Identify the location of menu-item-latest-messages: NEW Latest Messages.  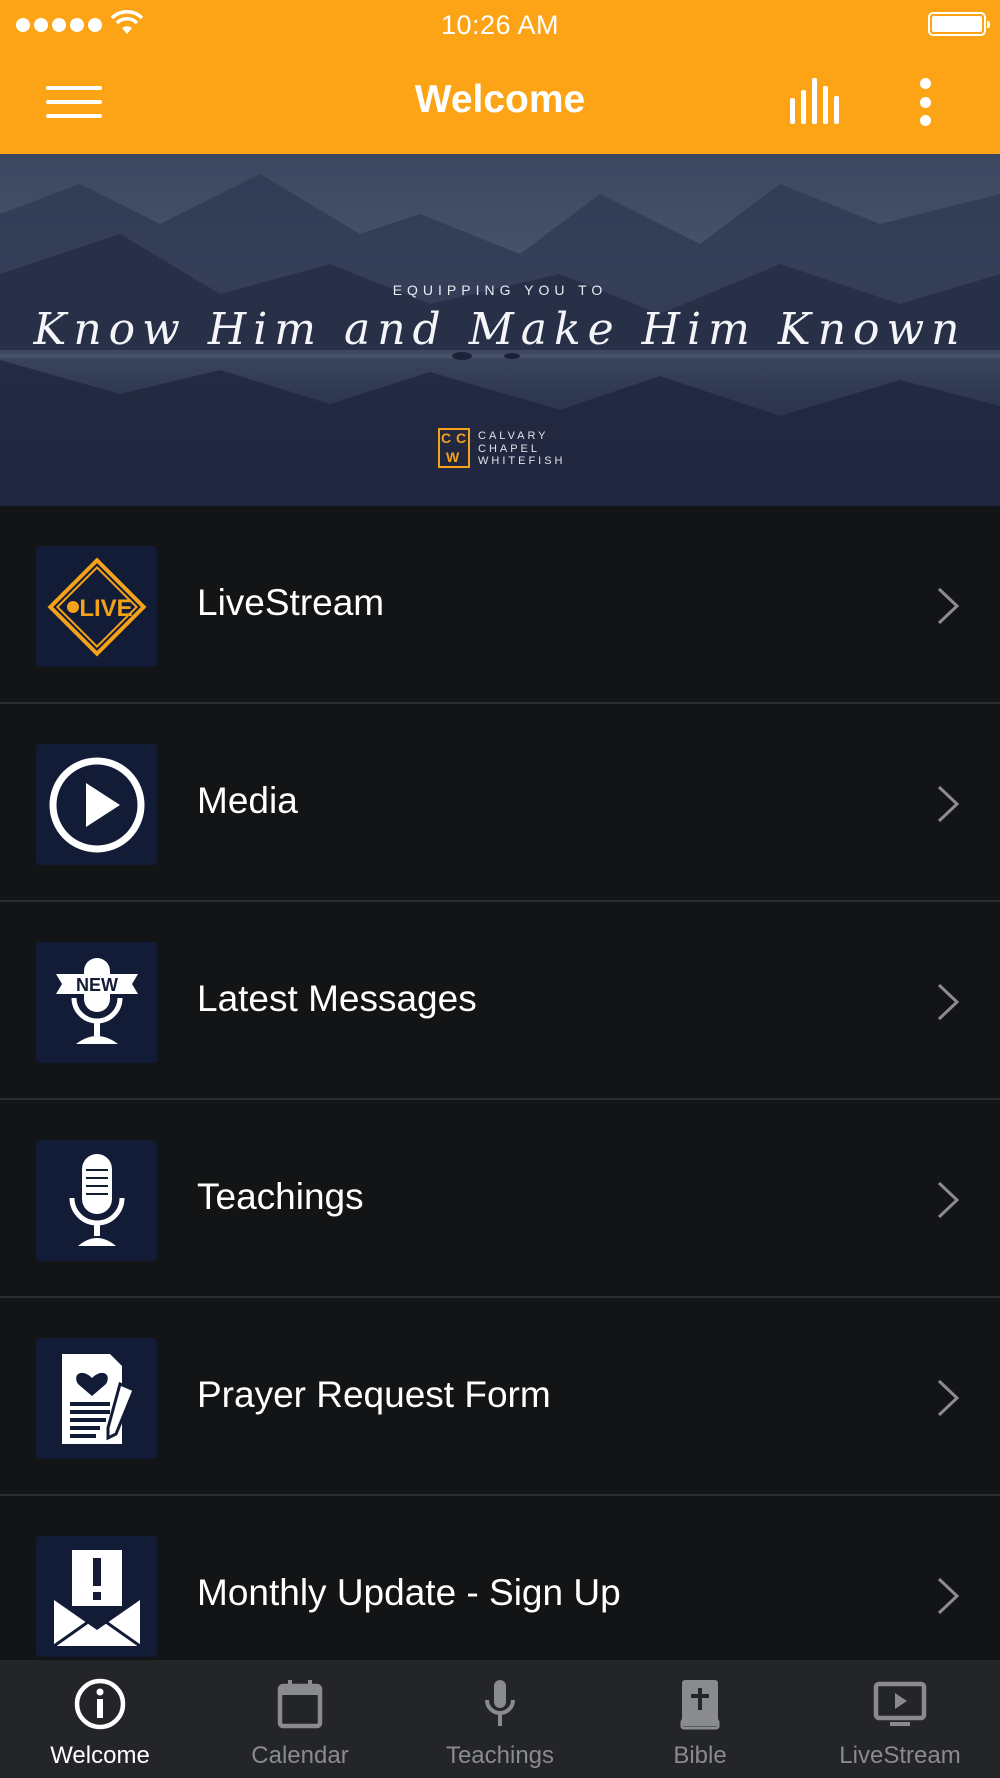
(500, 1001).